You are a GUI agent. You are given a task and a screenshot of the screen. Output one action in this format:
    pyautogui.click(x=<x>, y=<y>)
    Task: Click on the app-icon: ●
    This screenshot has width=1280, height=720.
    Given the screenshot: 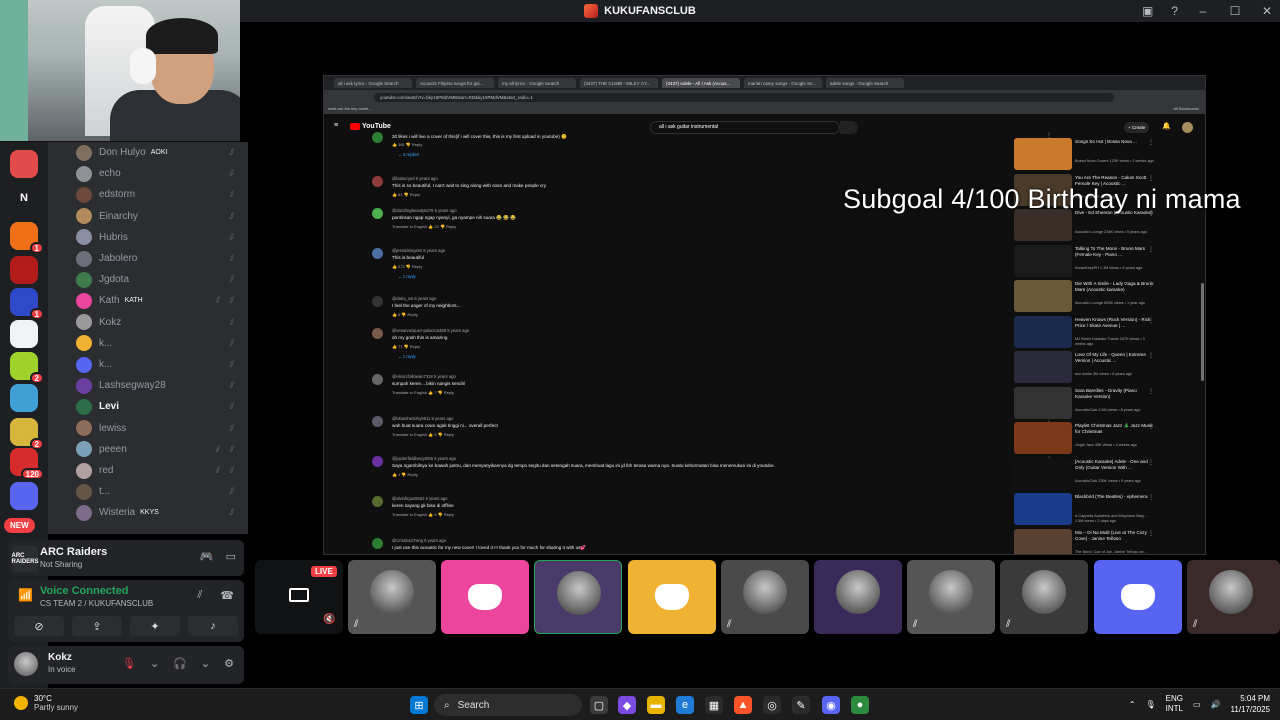 What is the action you would take?
    pyautogui.click(x=860, y=705)
    